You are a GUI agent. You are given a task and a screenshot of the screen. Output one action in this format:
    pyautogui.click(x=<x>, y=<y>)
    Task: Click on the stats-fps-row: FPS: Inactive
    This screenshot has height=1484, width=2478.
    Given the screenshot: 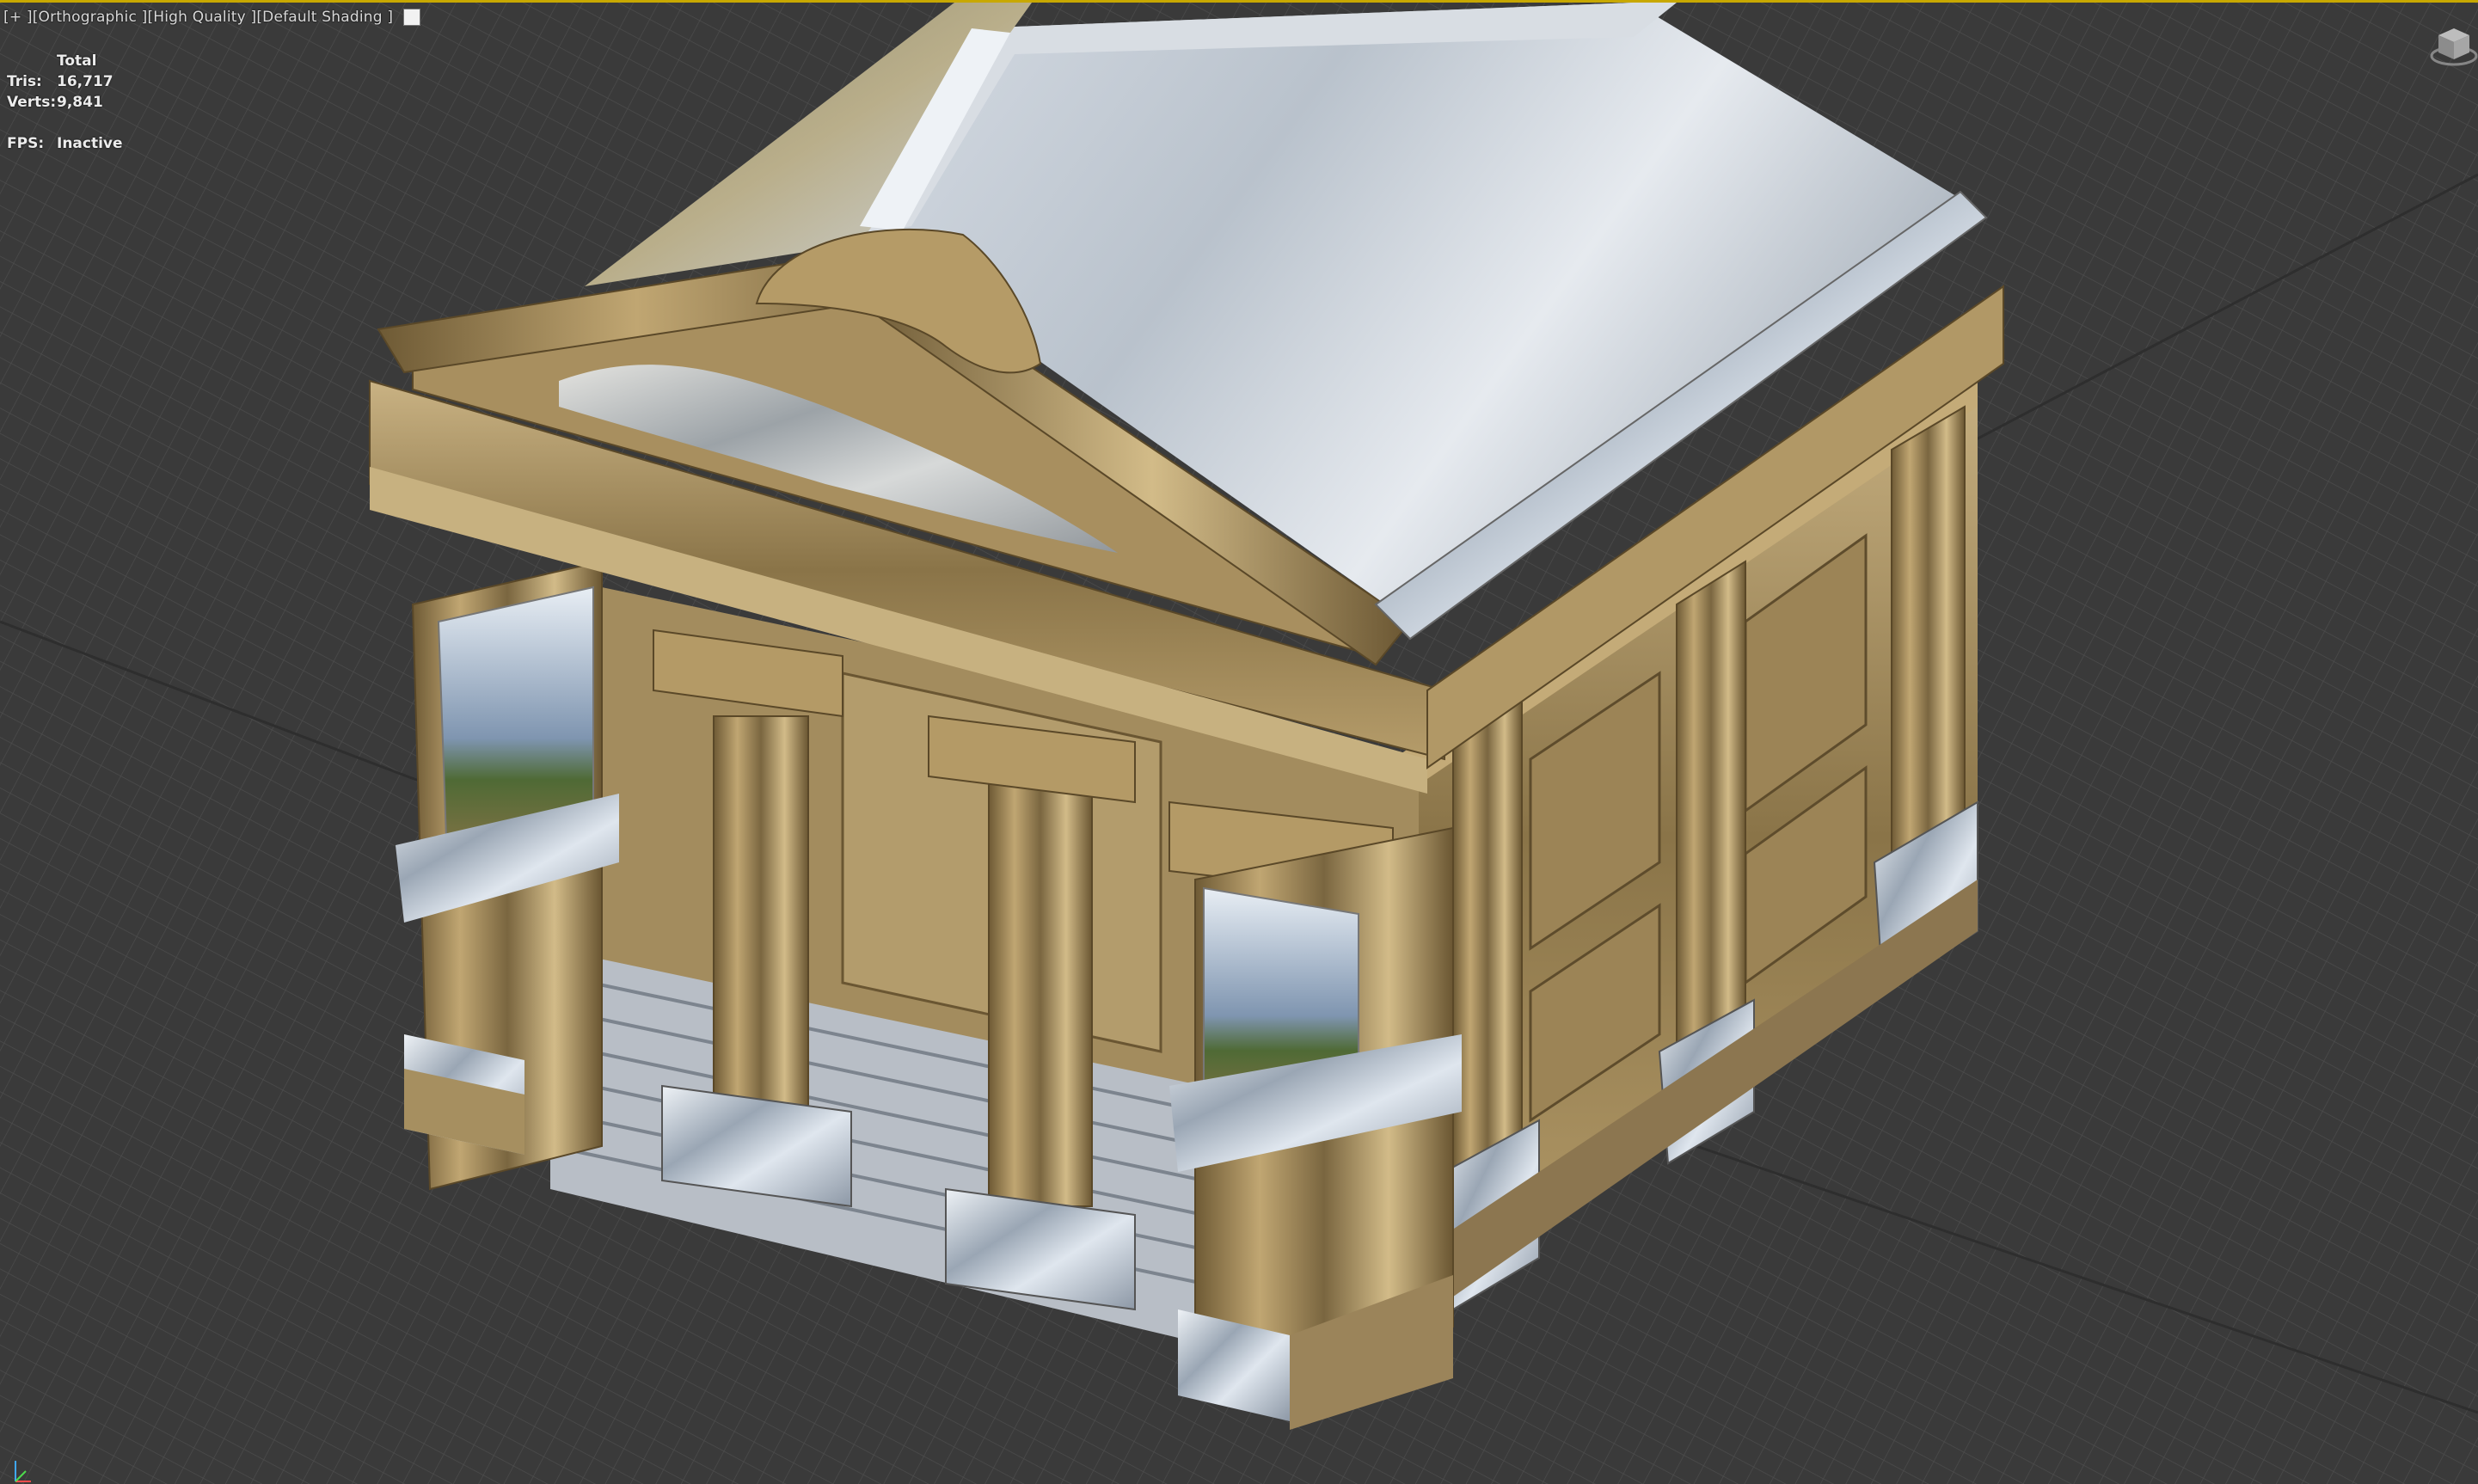 What is the action you would take?
    pyautogui.click(x=65, y=143)
    